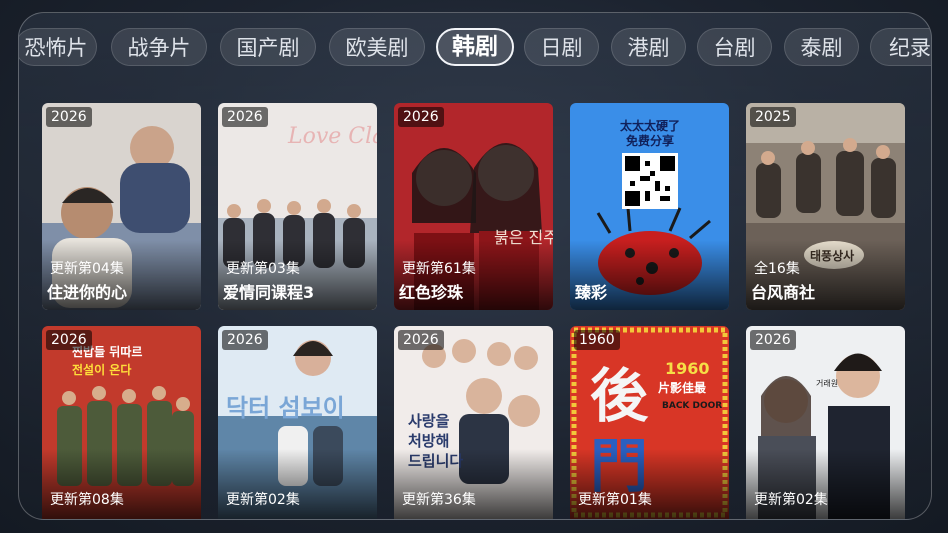 The image size is (948, 533). What do you see at coordinates (783, 292) in the screenshot?
I see `video-title: 台风商社` at bounding box center [783, 292].